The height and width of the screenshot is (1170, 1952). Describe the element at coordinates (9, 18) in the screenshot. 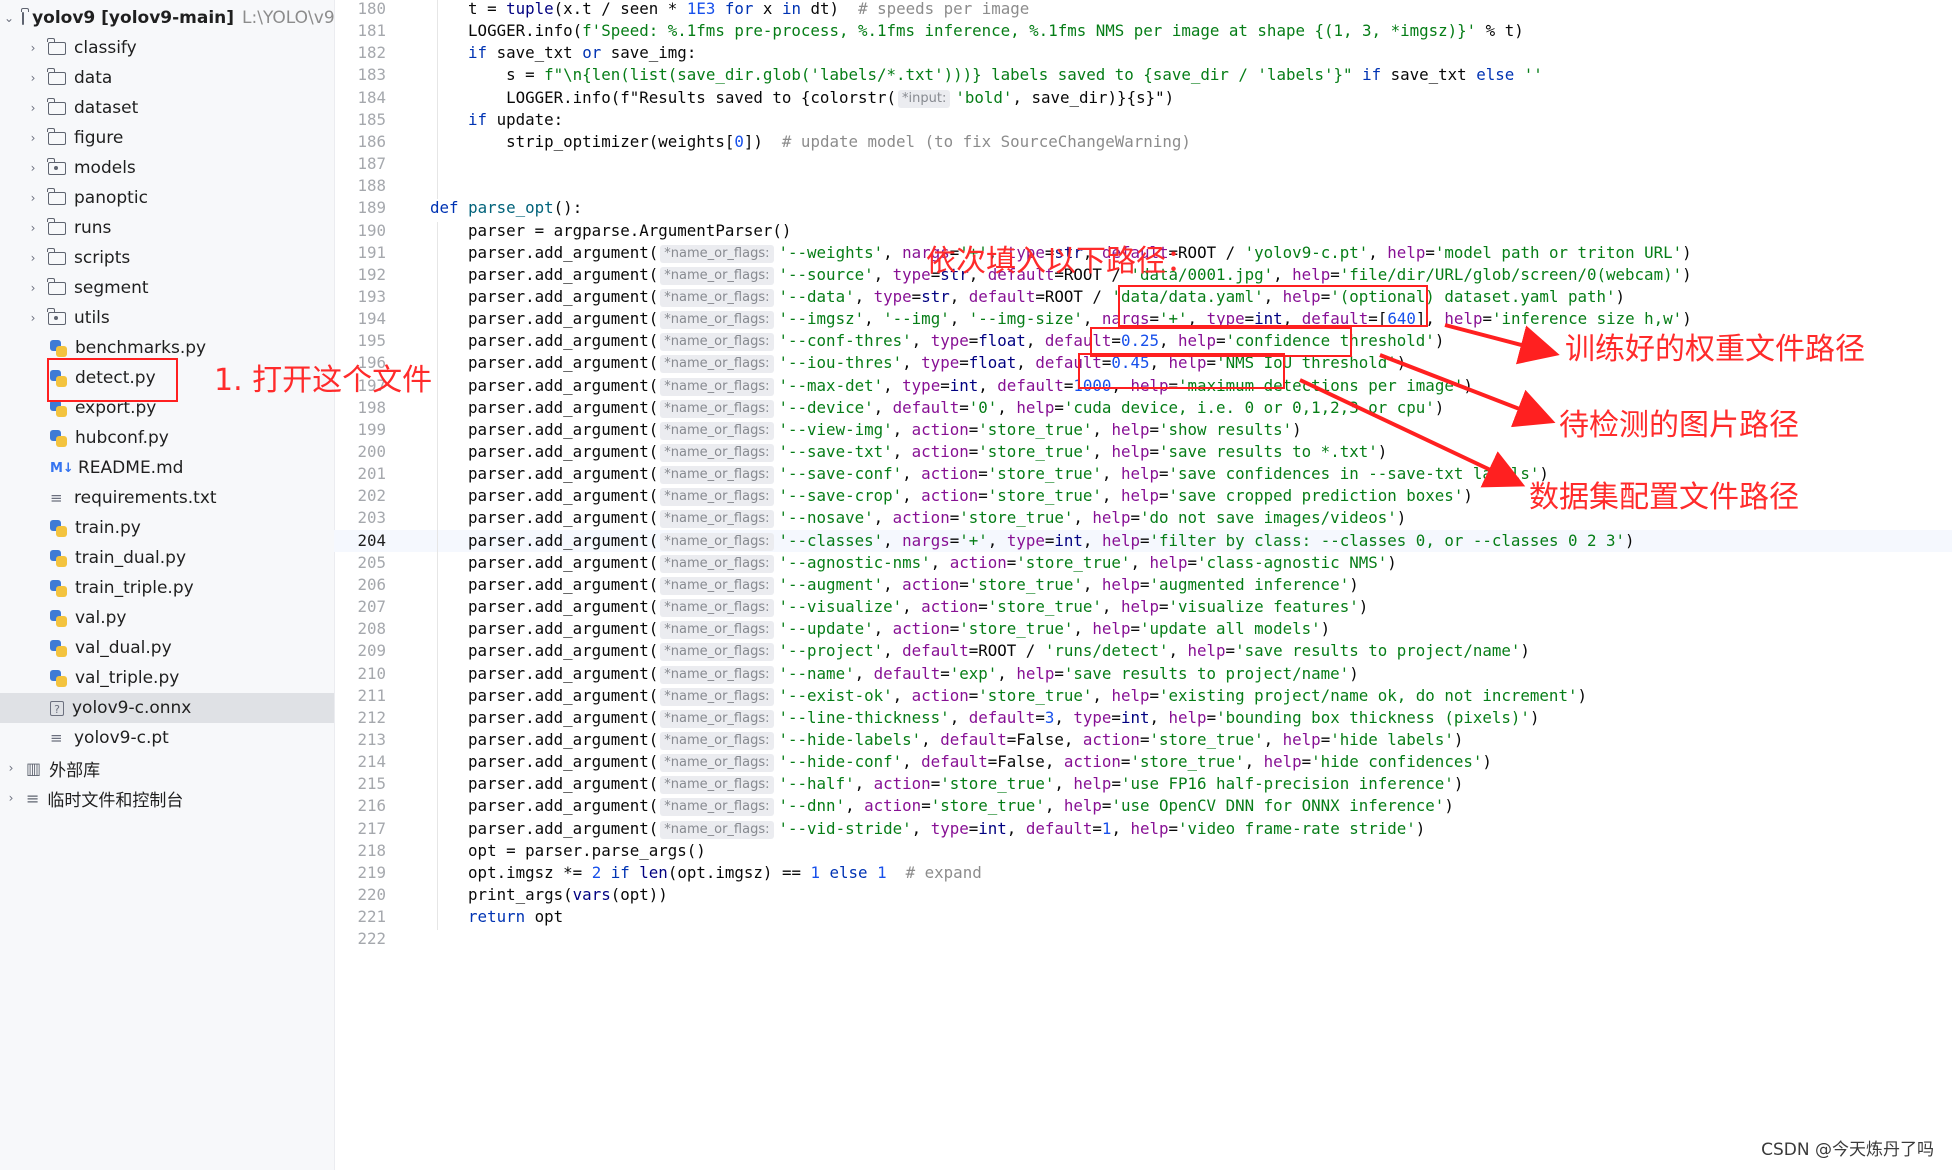

I see `chevron-down-icon: ⌄` at that location.